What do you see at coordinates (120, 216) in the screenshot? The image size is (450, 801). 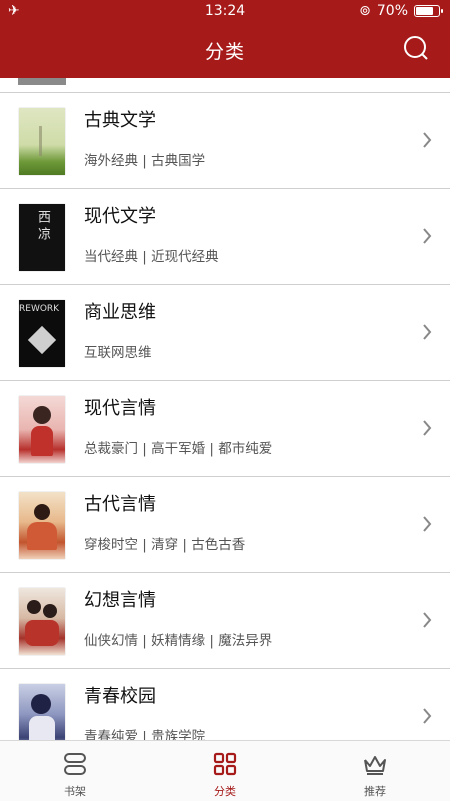 I see `category-title: 现代文学` at bounding box center [120, 216].